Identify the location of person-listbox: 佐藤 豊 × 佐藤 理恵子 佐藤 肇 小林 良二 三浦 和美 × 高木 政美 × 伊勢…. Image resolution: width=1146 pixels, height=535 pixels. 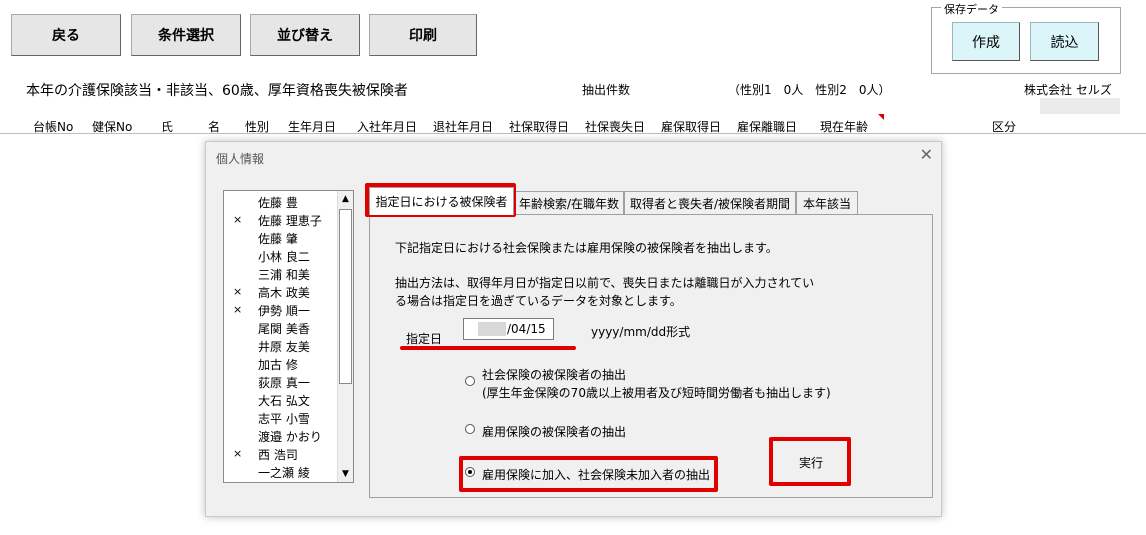
(288, 336).